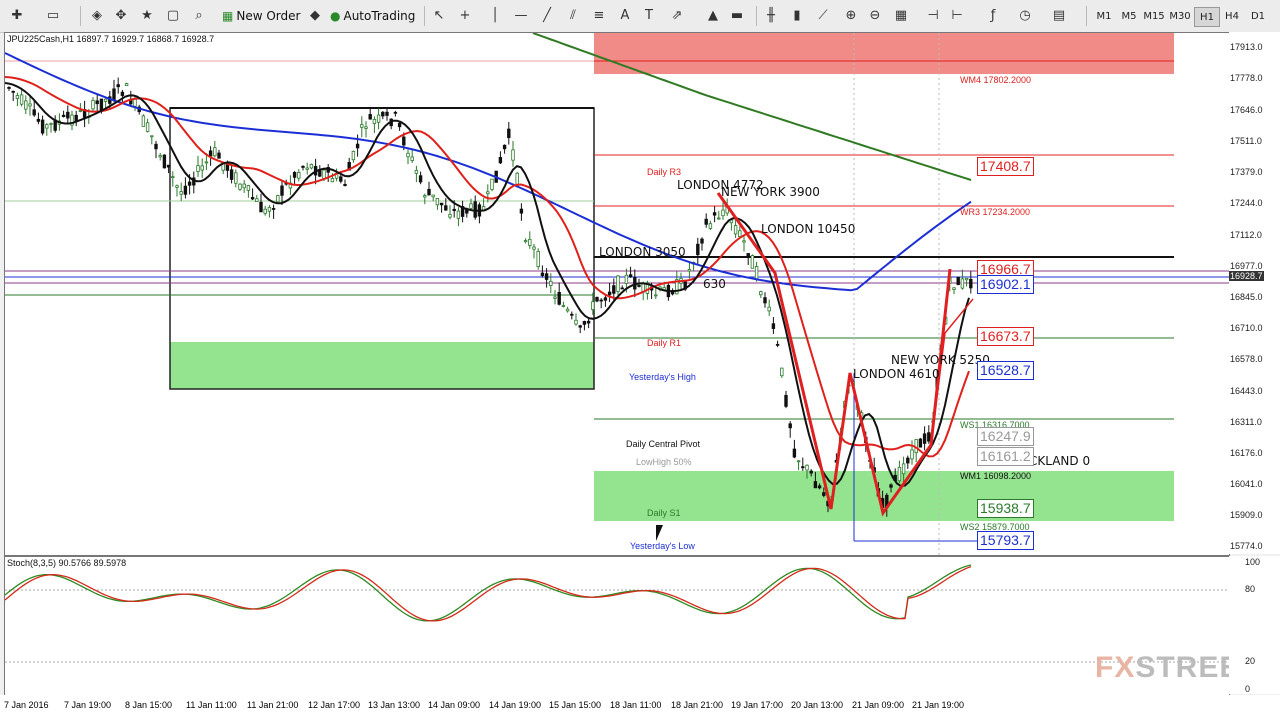  I want to click on text-label-icon: T, so click(649, 15).